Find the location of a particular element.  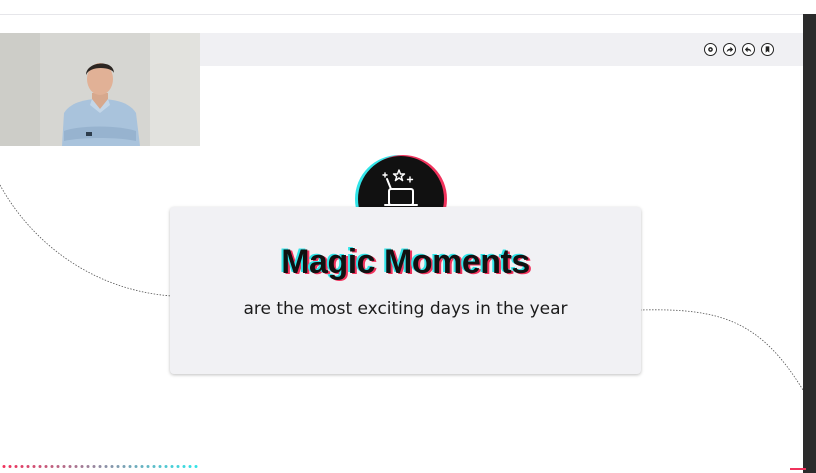

accent-mark is located at coordinates (798, 469).